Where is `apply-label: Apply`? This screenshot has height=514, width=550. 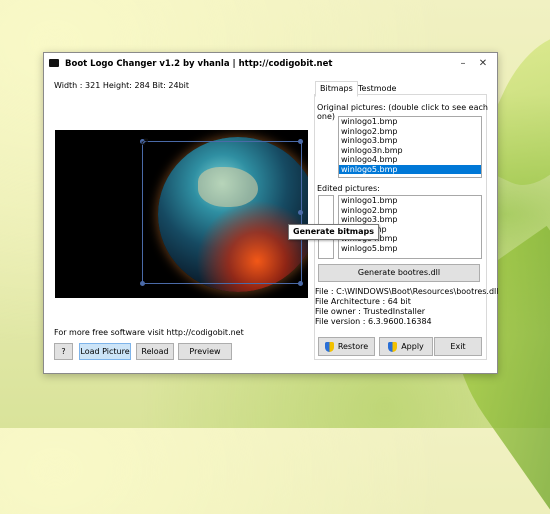 apply-label: Apply is located at coordinates (412, 346).